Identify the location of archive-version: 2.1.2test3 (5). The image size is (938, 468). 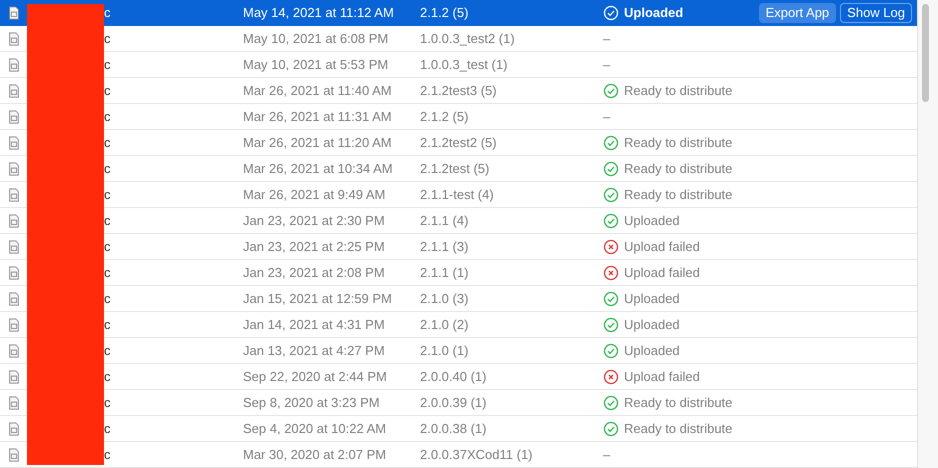
(459, 90).